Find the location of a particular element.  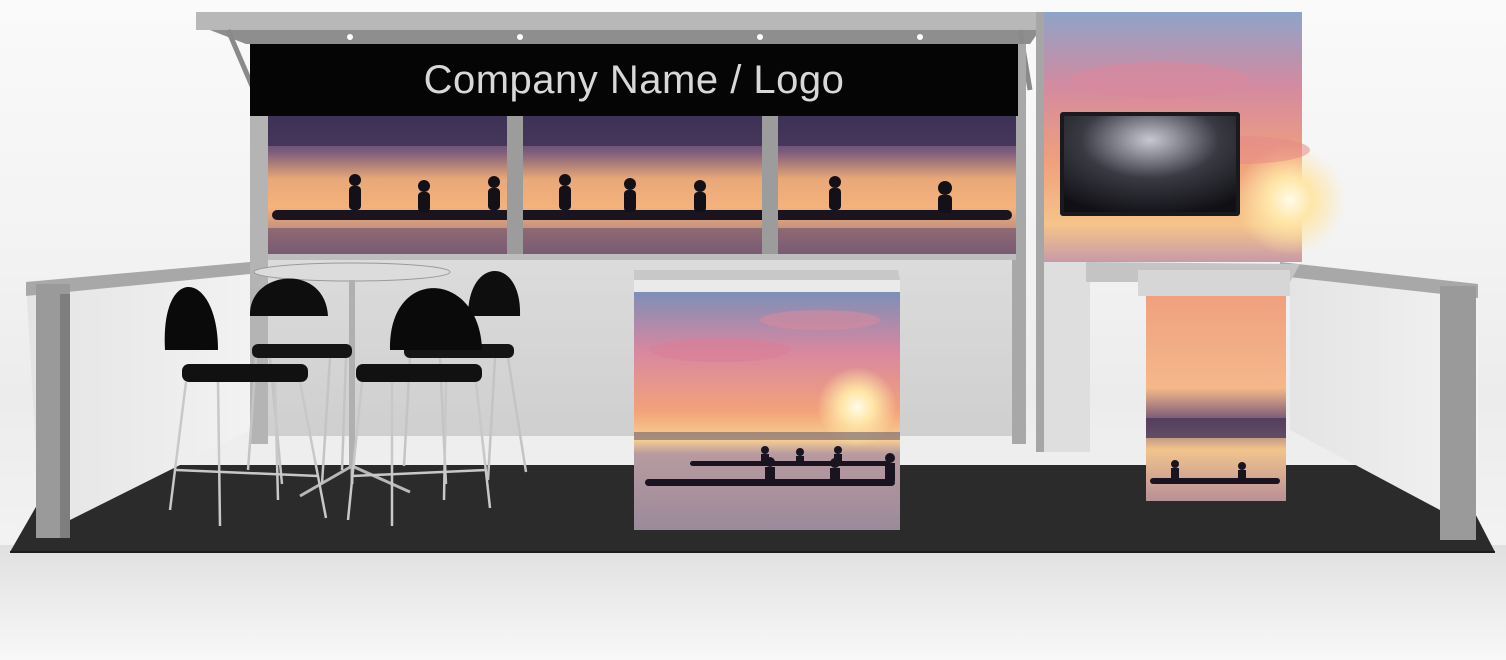

kiosk-graphic is located at coordinates (1216, 398).